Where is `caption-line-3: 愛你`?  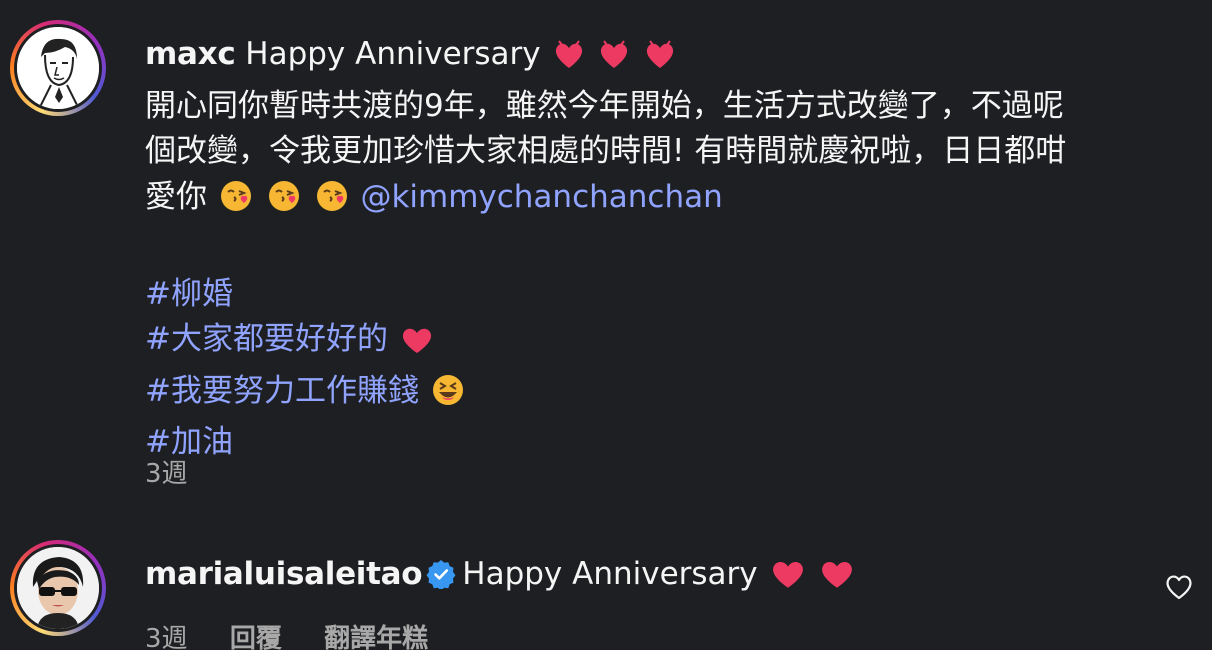
caption-line-3: 愛你 is located at coordinates (176, 196).